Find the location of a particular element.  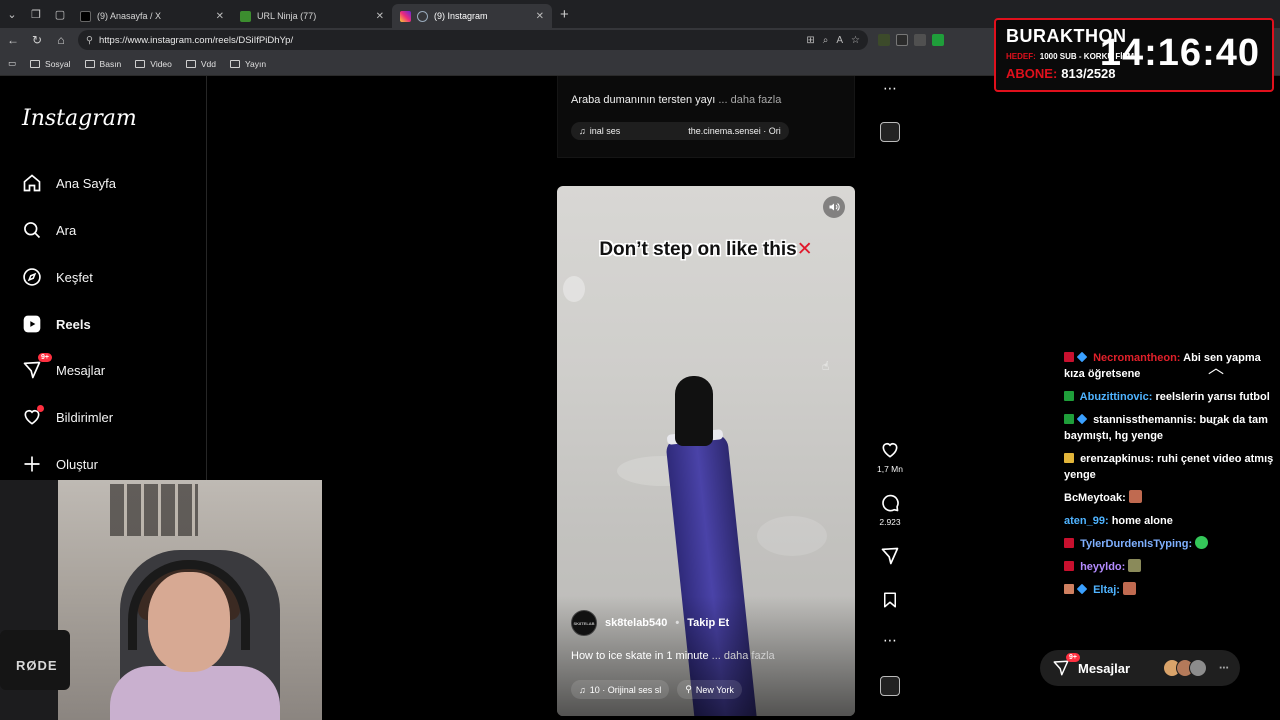

stream-timer: 14:16:40 is located at coordinates (1179, 53).